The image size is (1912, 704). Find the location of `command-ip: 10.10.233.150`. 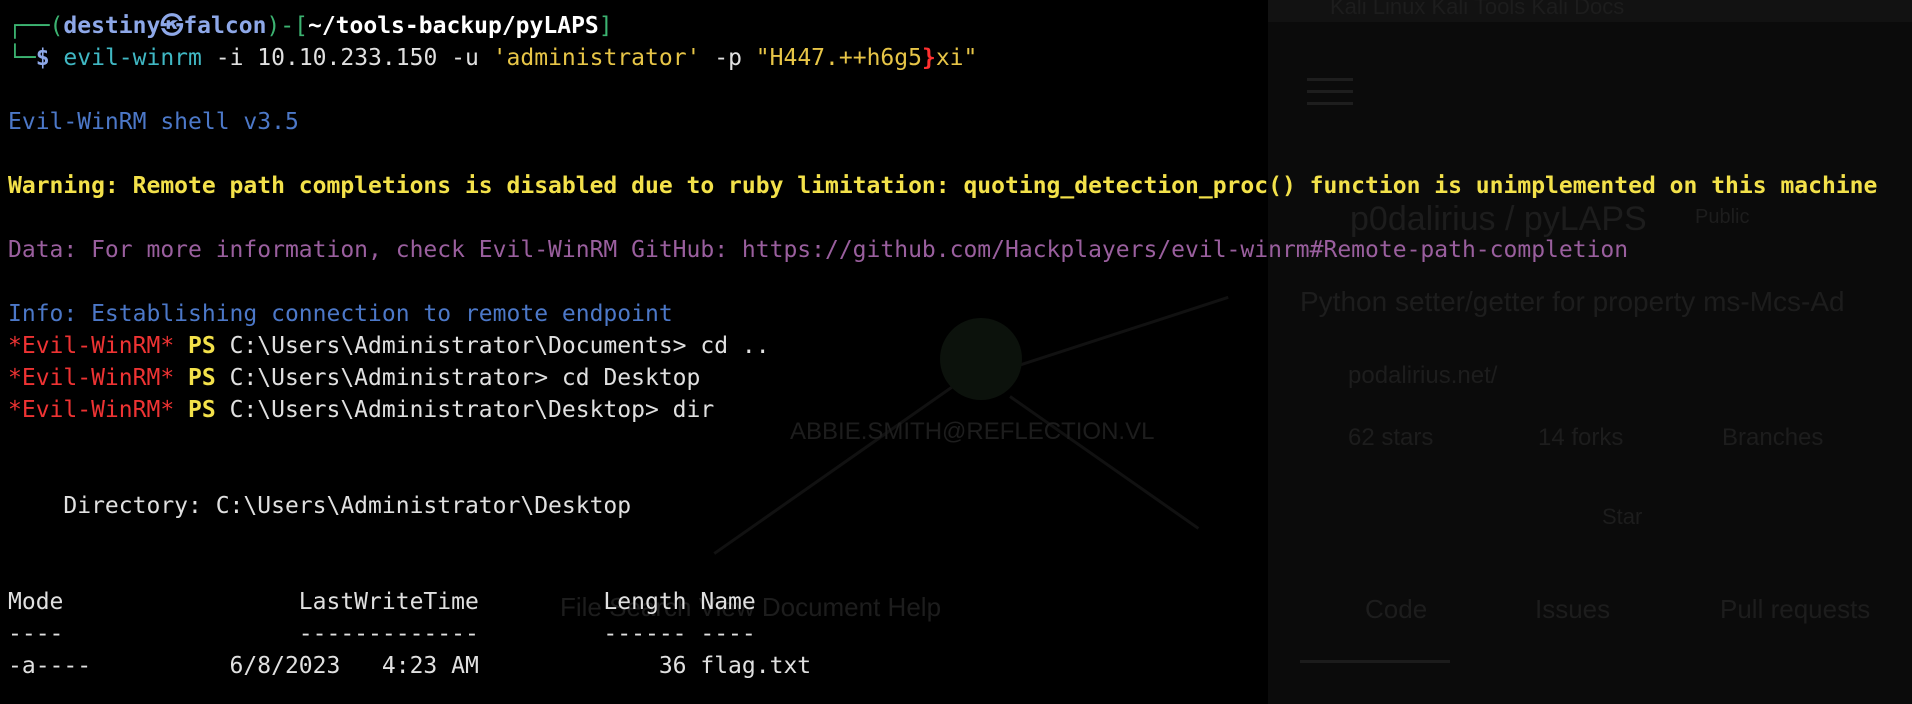

command-ip: 10.10.233.150 is located at coordinates (347, 58).